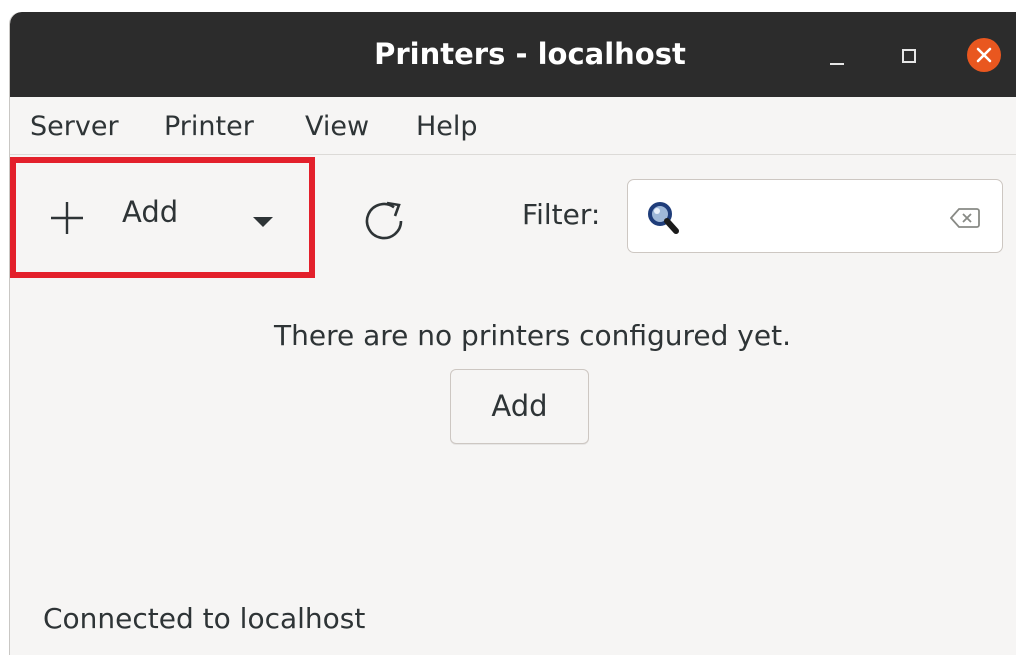  Describe the element at coordinates (519, 406) in the screenshot. I see `add-button: Add` at that location.